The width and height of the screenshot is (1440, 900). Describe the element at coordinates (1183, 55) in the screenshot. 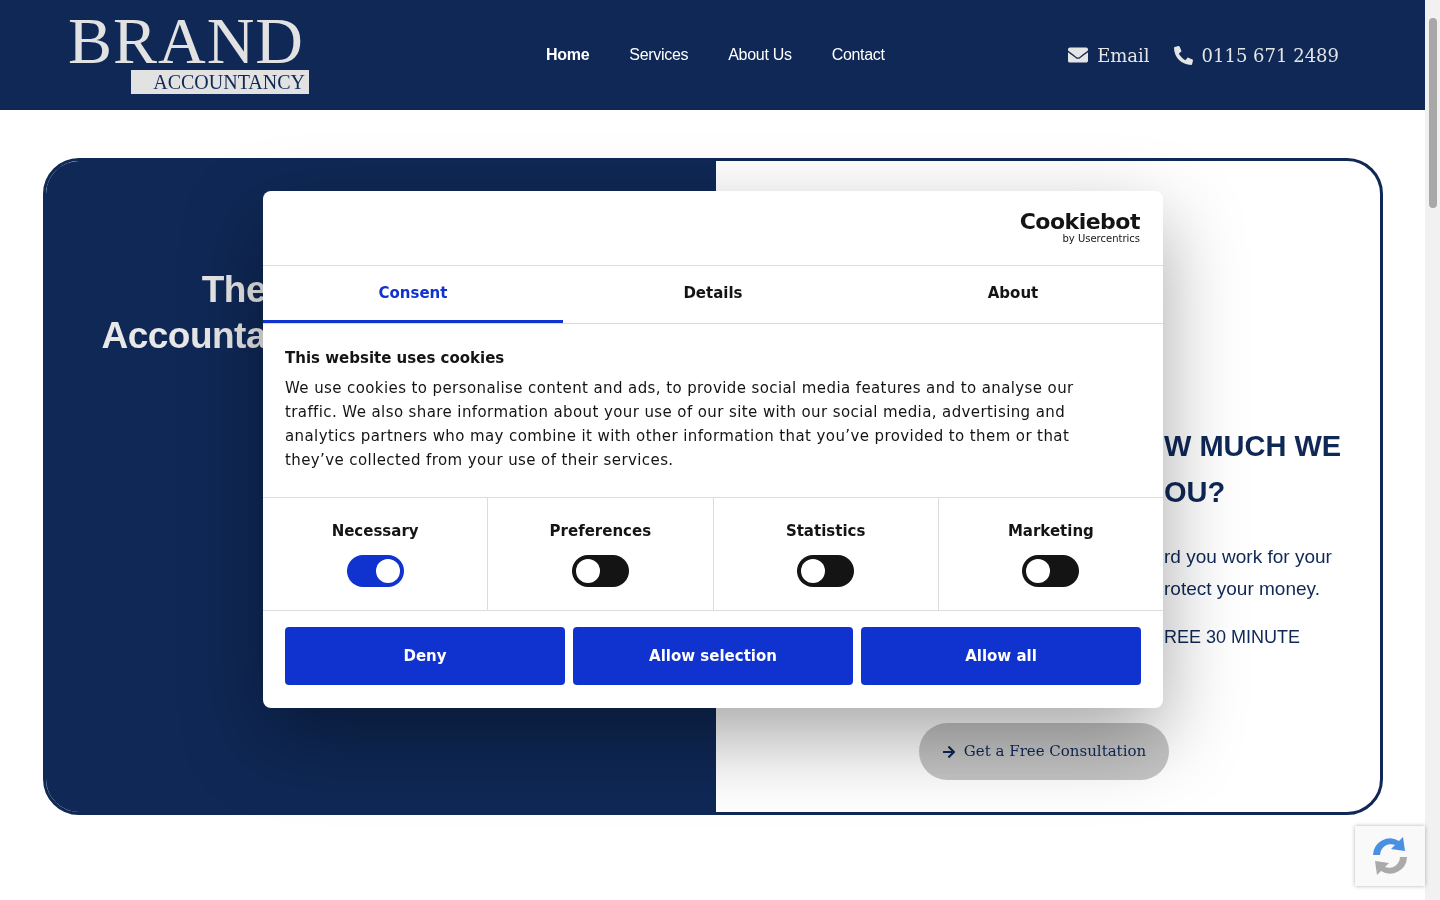

I see `phone-icon` at that location.